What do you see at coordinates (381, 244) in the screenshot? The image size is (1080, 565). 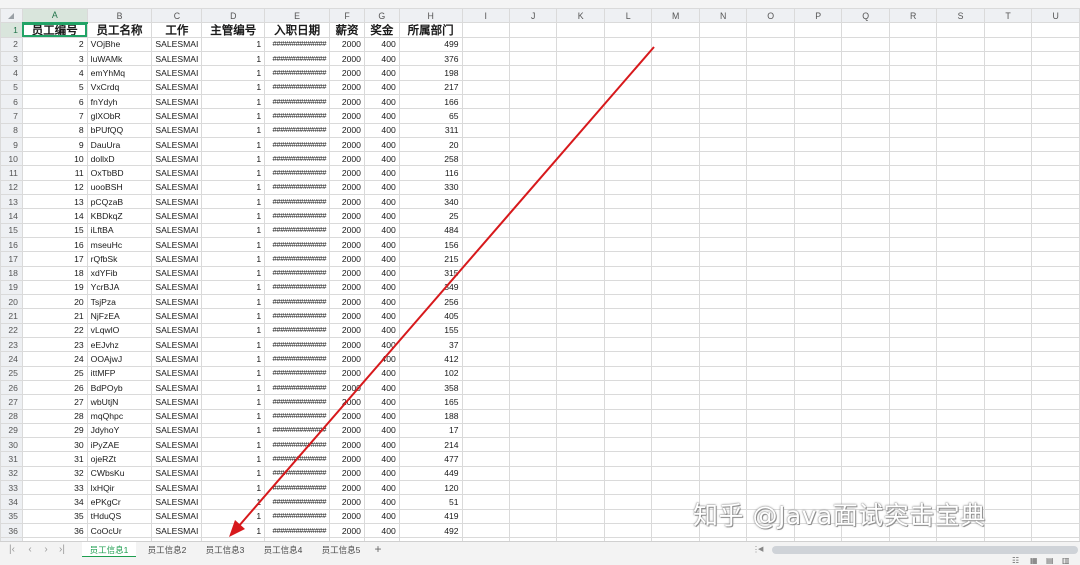 I see `cell-bonus: 400` at bounding box center [381, 244].